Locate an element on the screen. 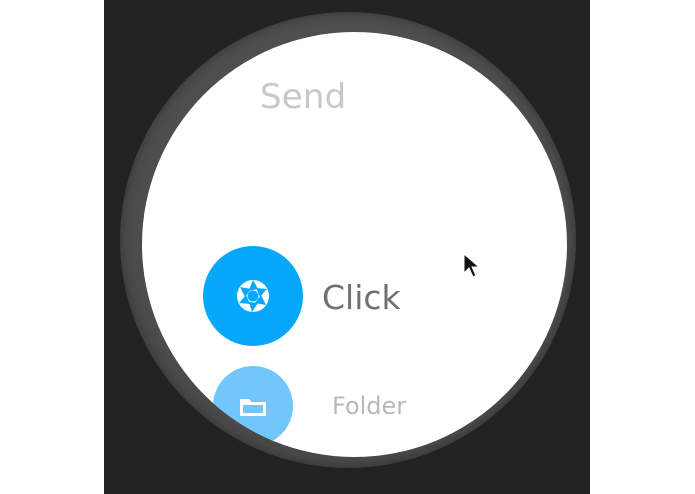 This screenshot has height=494, width=695. click-action-button is located at coordinates (253, 296).